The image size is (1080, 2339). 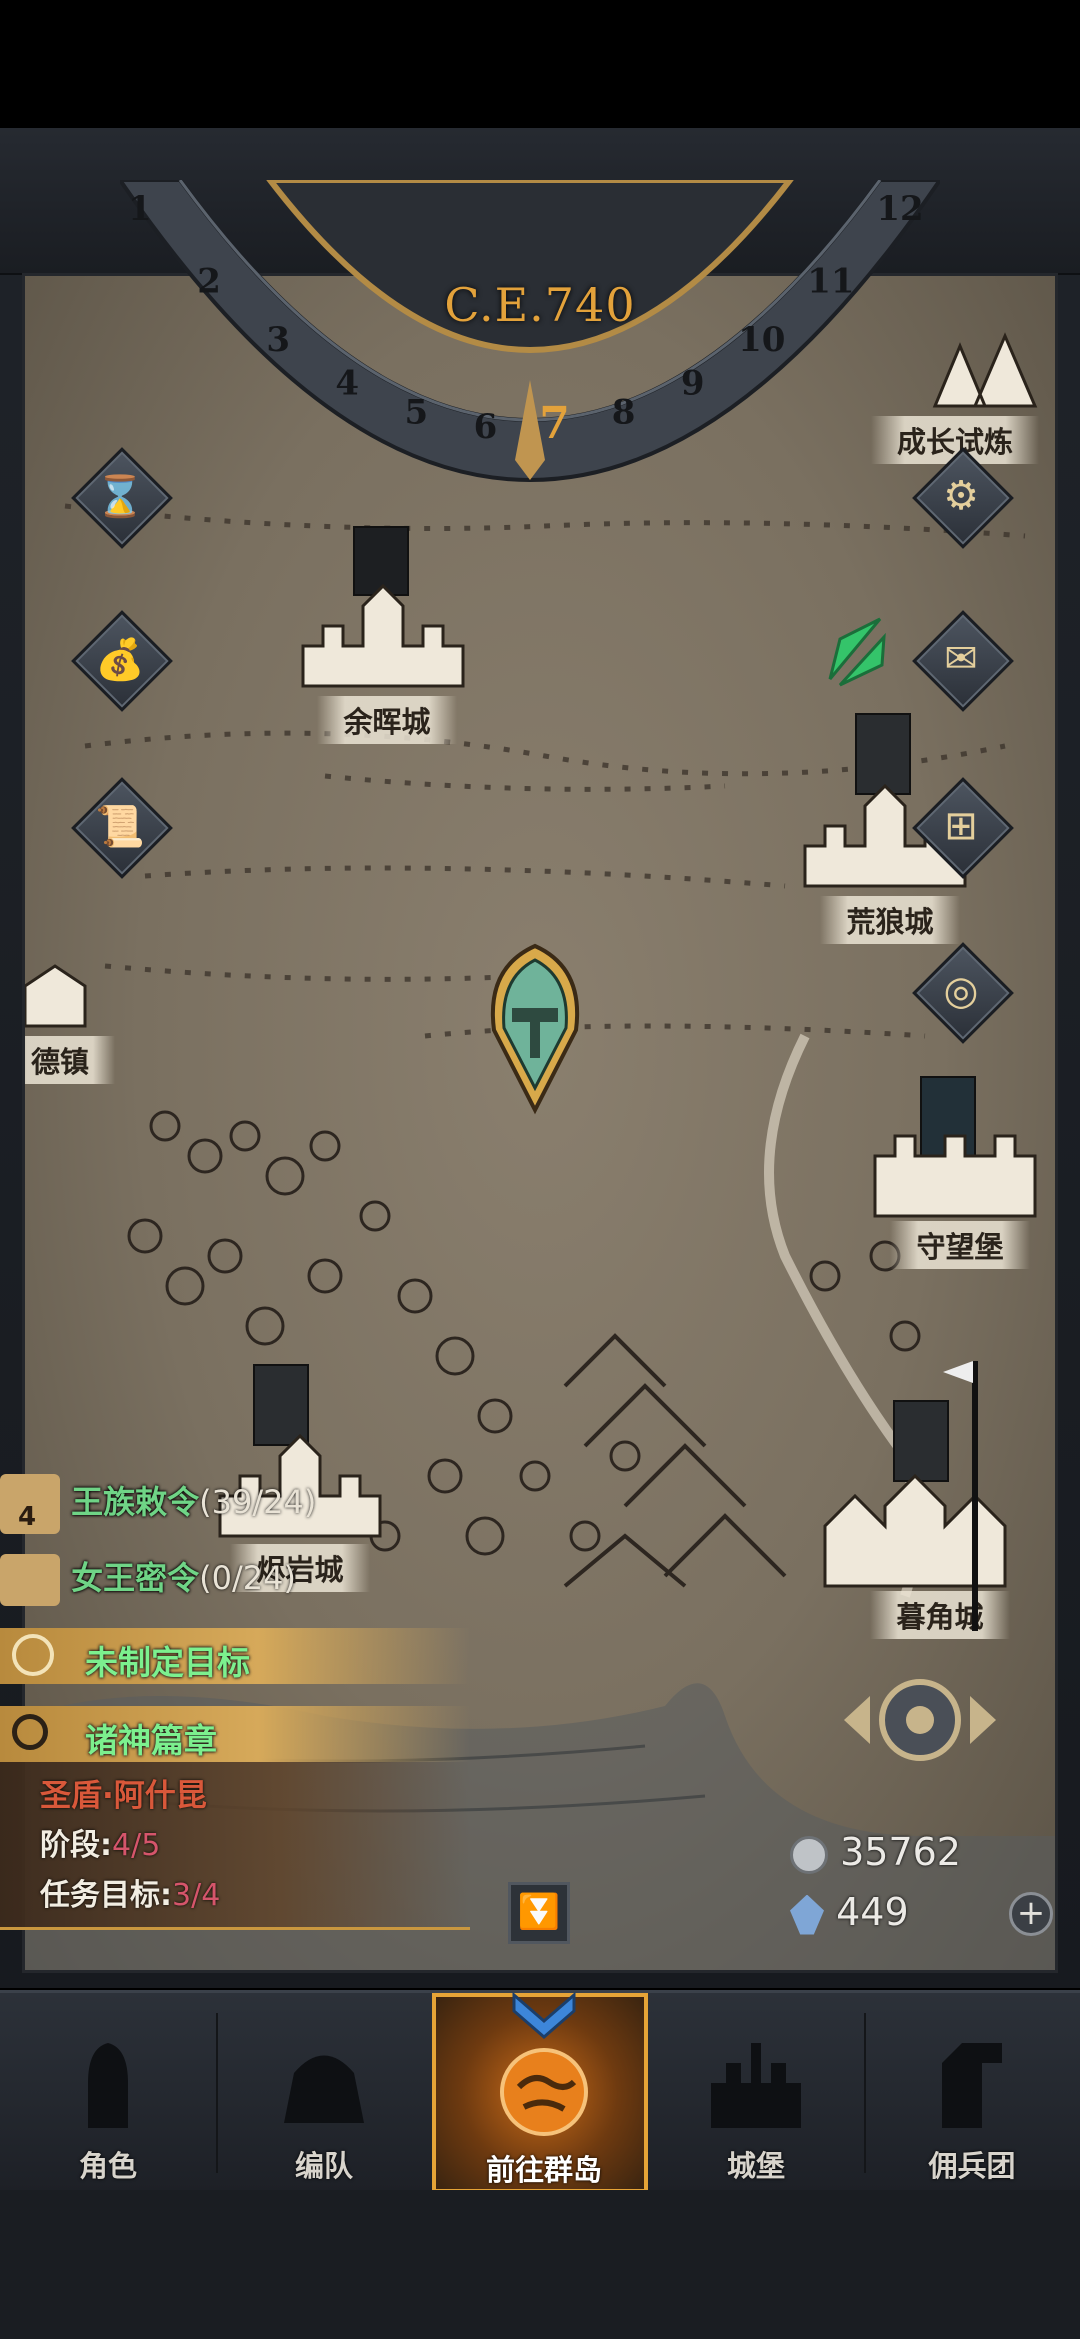 What do you see at coordinates (347, 384) in the screenshot?
I see `month-tick-label: 4` at bounding box center [347, 384].